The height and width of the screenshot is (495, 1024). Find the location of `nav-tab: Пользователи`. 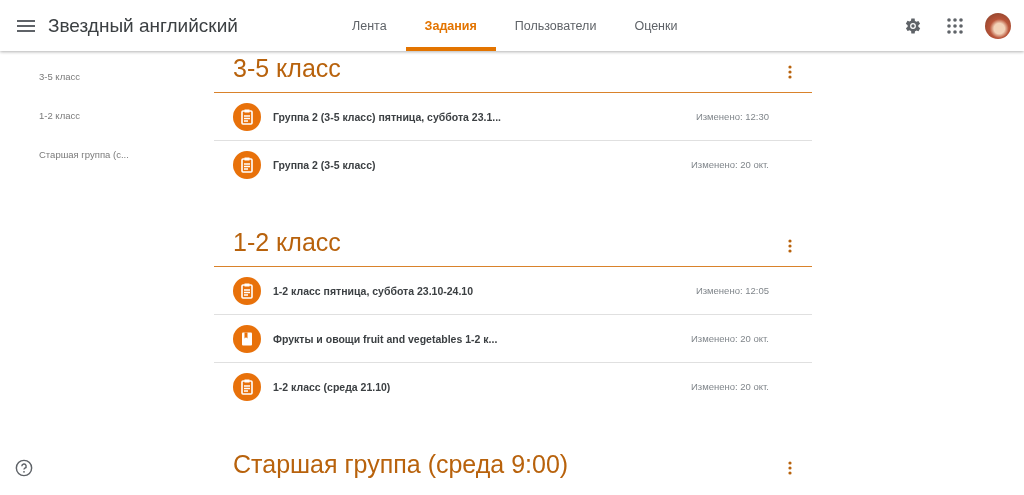

nav-tab: Пользователи is located at coordinates (555, 25).